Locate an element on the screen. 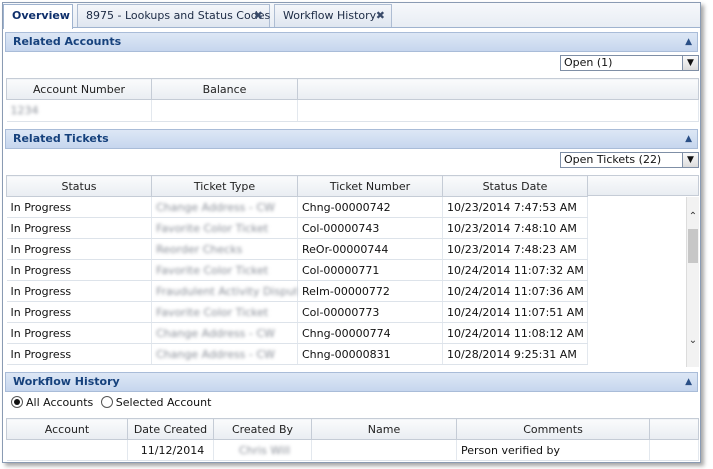 This screenshot has height=469, width=713. scrollbar-thumb is located at coordinates (693, 246).